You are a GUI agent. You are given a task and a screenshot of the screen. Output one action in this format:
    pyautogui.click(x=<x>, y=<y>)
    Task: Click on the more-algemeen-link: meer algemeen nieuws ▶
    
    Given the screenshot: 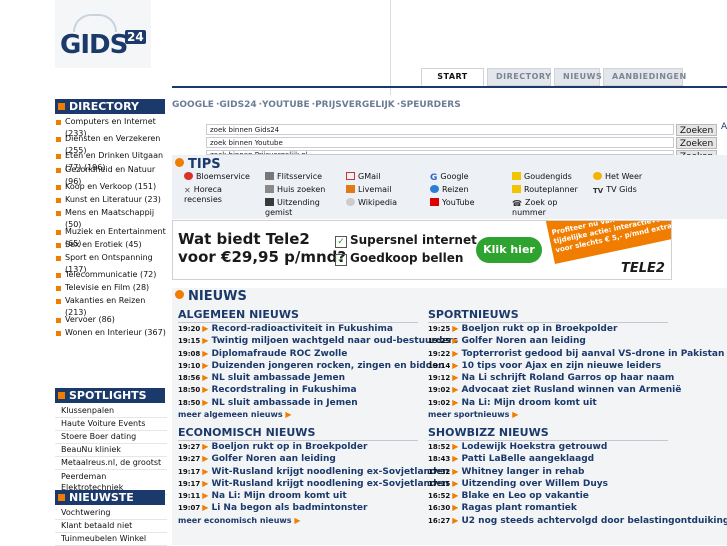 What is the action you would take?
    pyautogui.click(x=298, y=414)
    